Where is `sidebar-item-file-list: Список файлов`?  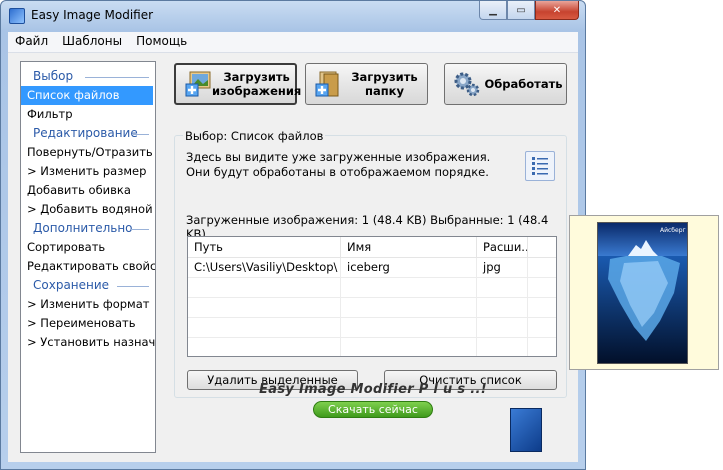
sidebar-item-file-list: Список файлов is located at coordinates (87, 95).